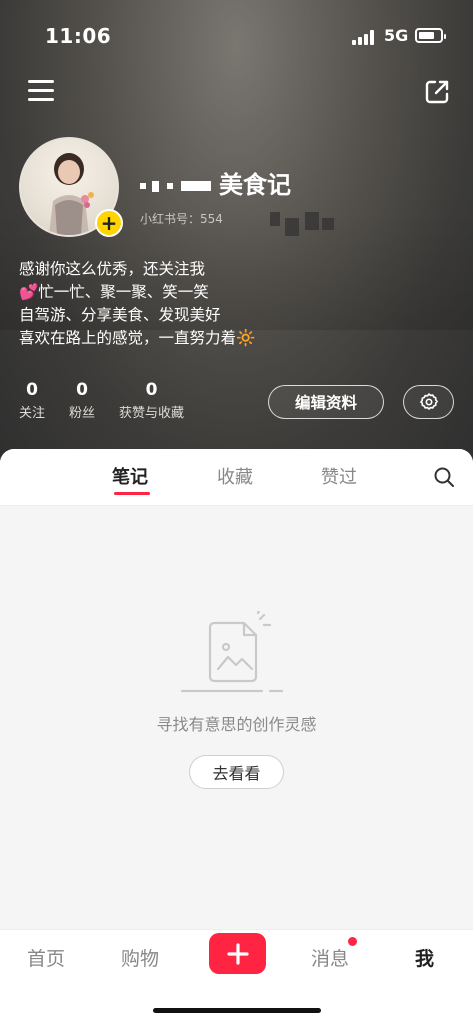  I want to click on settings-icon, so click(428, 401).